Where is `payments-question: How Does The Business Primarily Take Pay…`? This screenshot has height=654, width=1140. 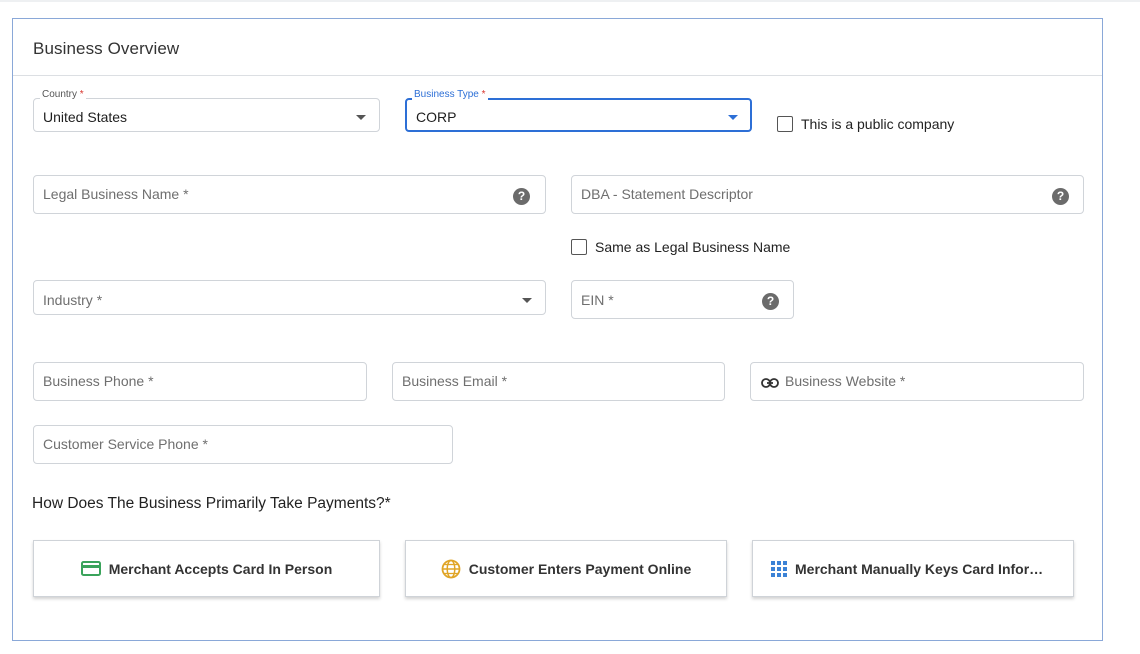
payments-question: How Does The Business Primarily Take Pay… is located at coordinates (211, 503).